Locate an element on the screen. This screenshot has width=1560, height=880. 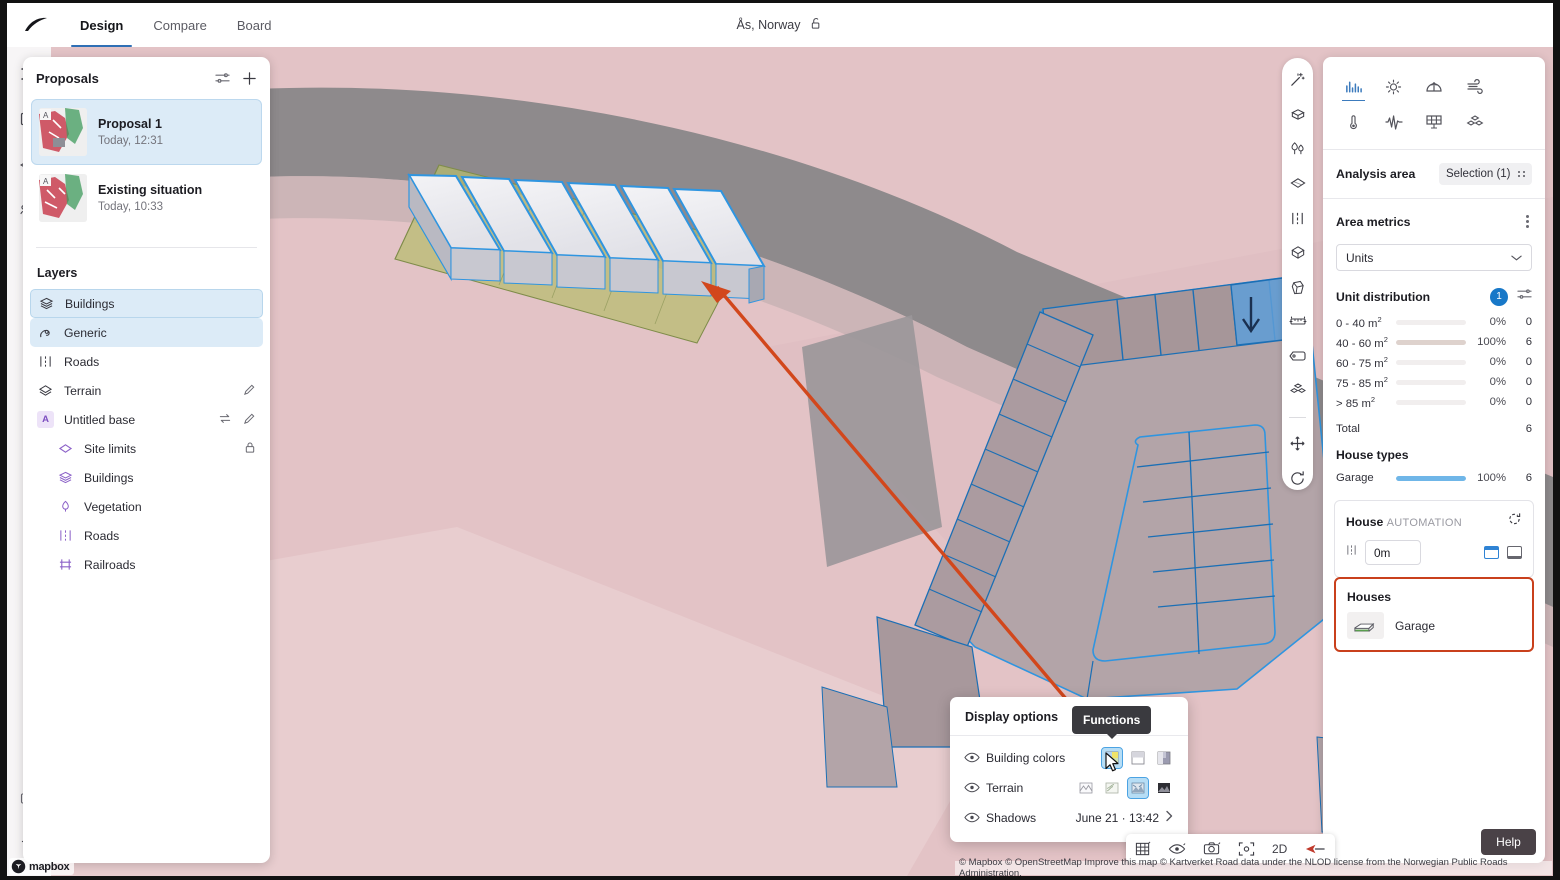
area-metrics-row: Area metrics is located at coordinates (1434, 221).